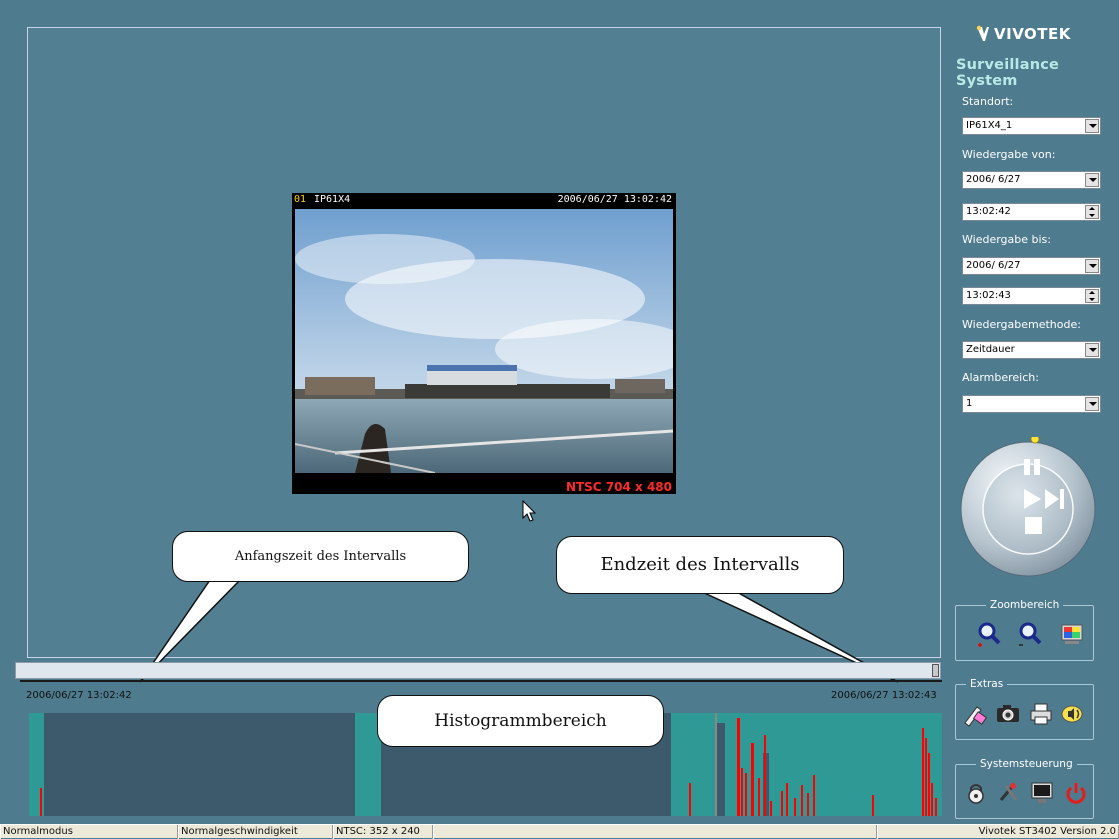  What do you see at coordinates (481, 681) in the screenshot?
I see `time-range-line` at bounding box center [481, 681].